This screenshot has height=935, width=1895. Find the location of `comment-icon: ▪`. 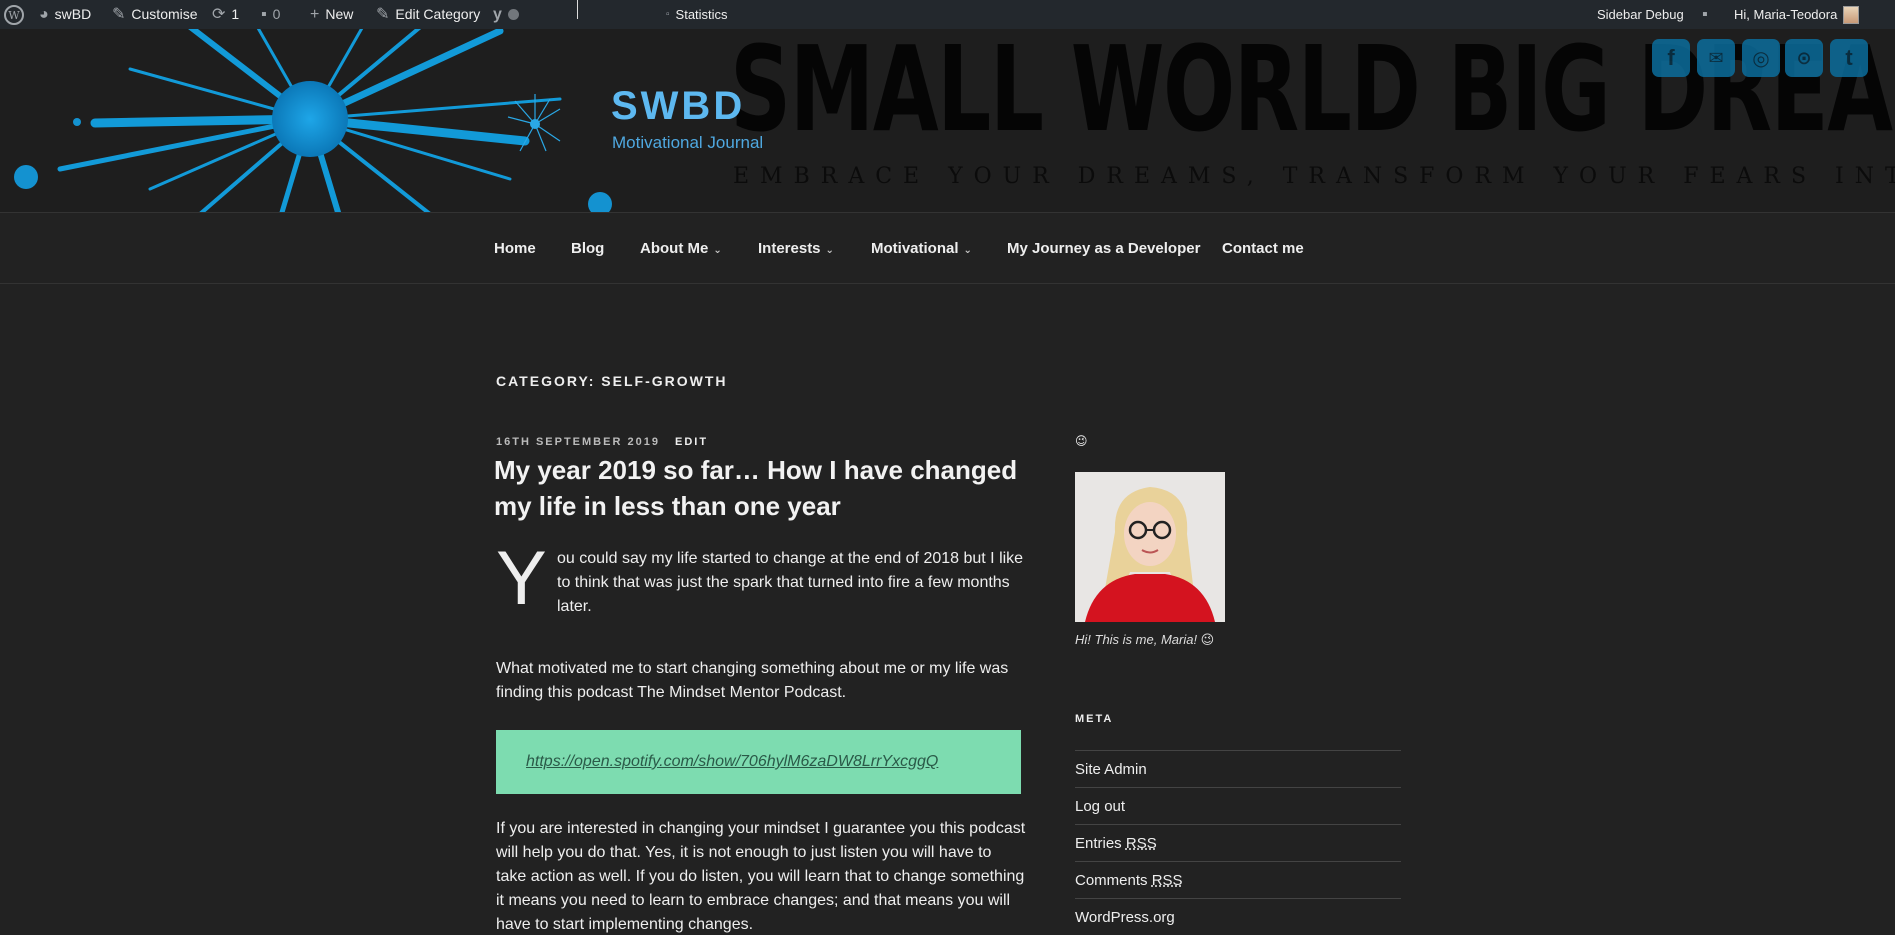

comment-icon: ▪ is located at coordinates (264, 14).